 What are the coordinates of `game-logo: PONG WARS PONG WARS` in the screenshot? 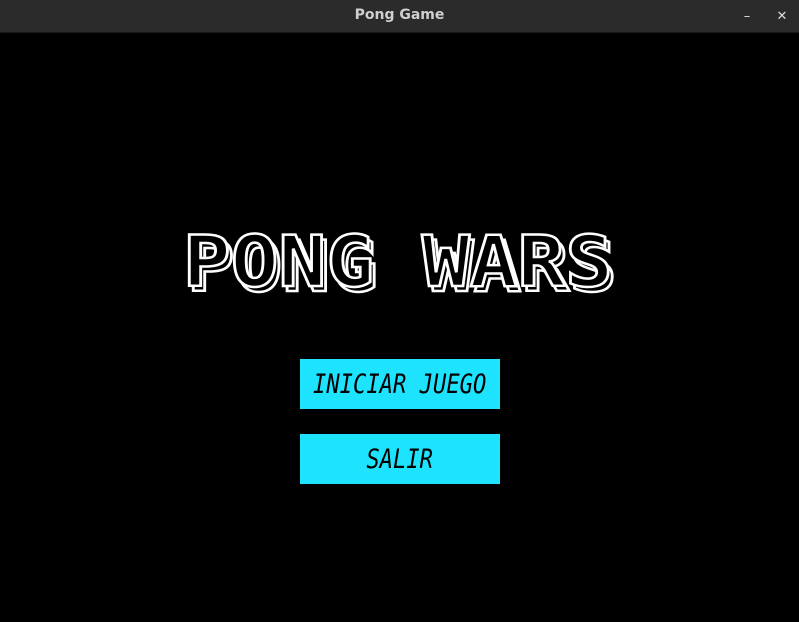 It's located at (400, 263).